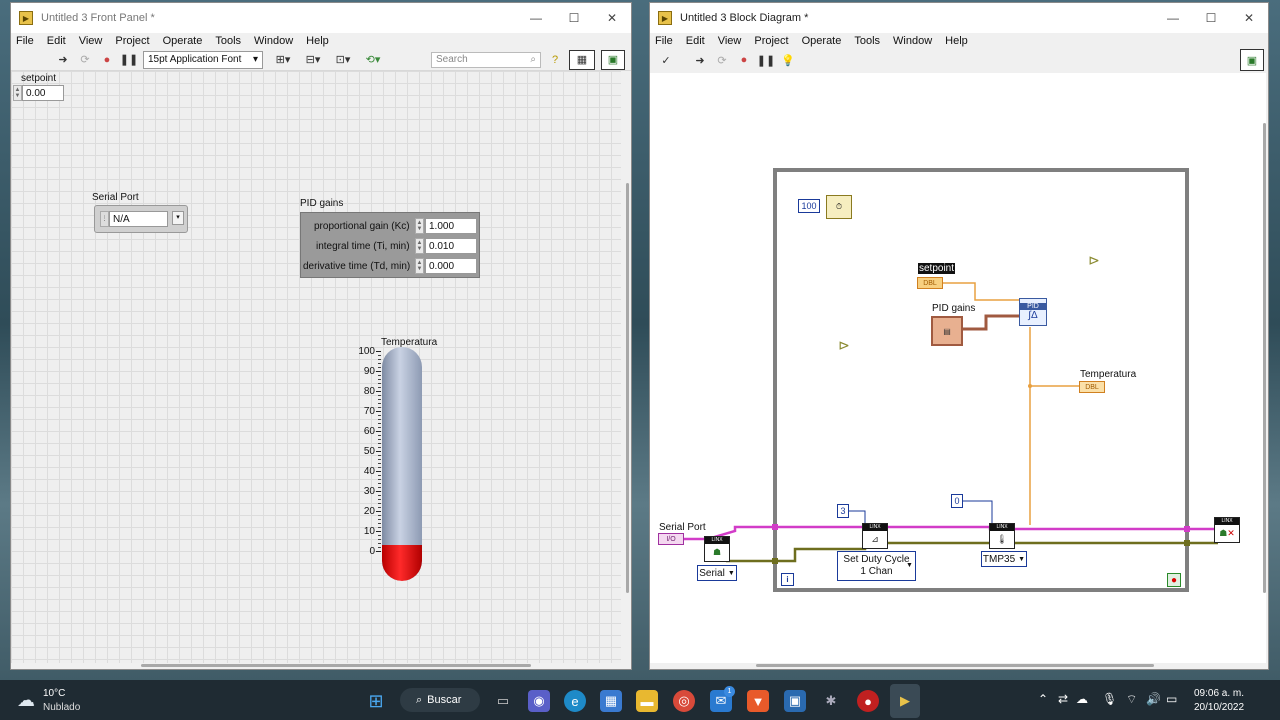  Describe the element at coordinates (876, 566) in the screenshot. I see `duty-cycle-ring: Set Duty Cycle 1 Chan` at that location.